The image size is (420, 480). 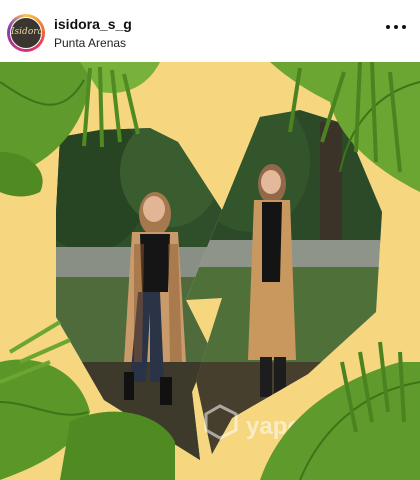 I want to click on avatar-image: Isidora, so click(x=26, y=33).